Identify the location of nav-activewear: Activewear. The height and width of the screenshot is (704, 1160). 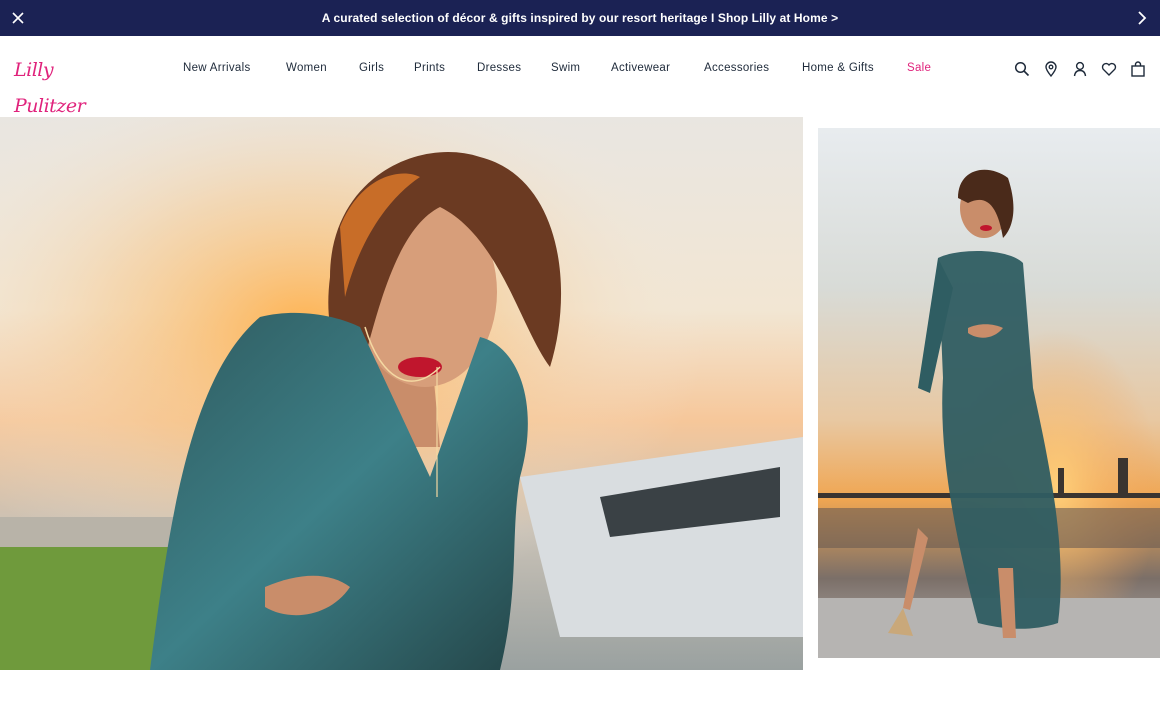
(640, 68).